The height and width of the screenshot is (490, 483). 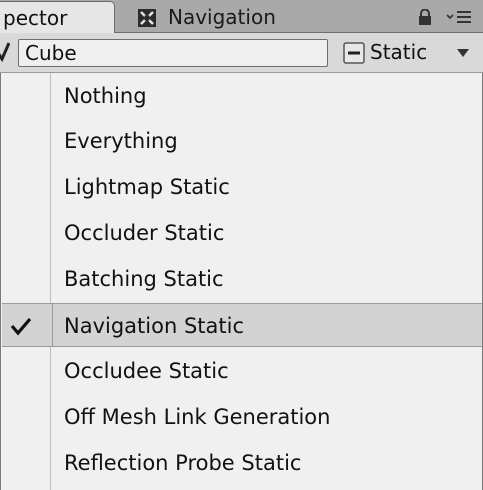 What do you see at coordinates (183, 463) in the screenshot?
I see `menu-item-label: Reflection Probe Static` at bounding box center [183, 463].